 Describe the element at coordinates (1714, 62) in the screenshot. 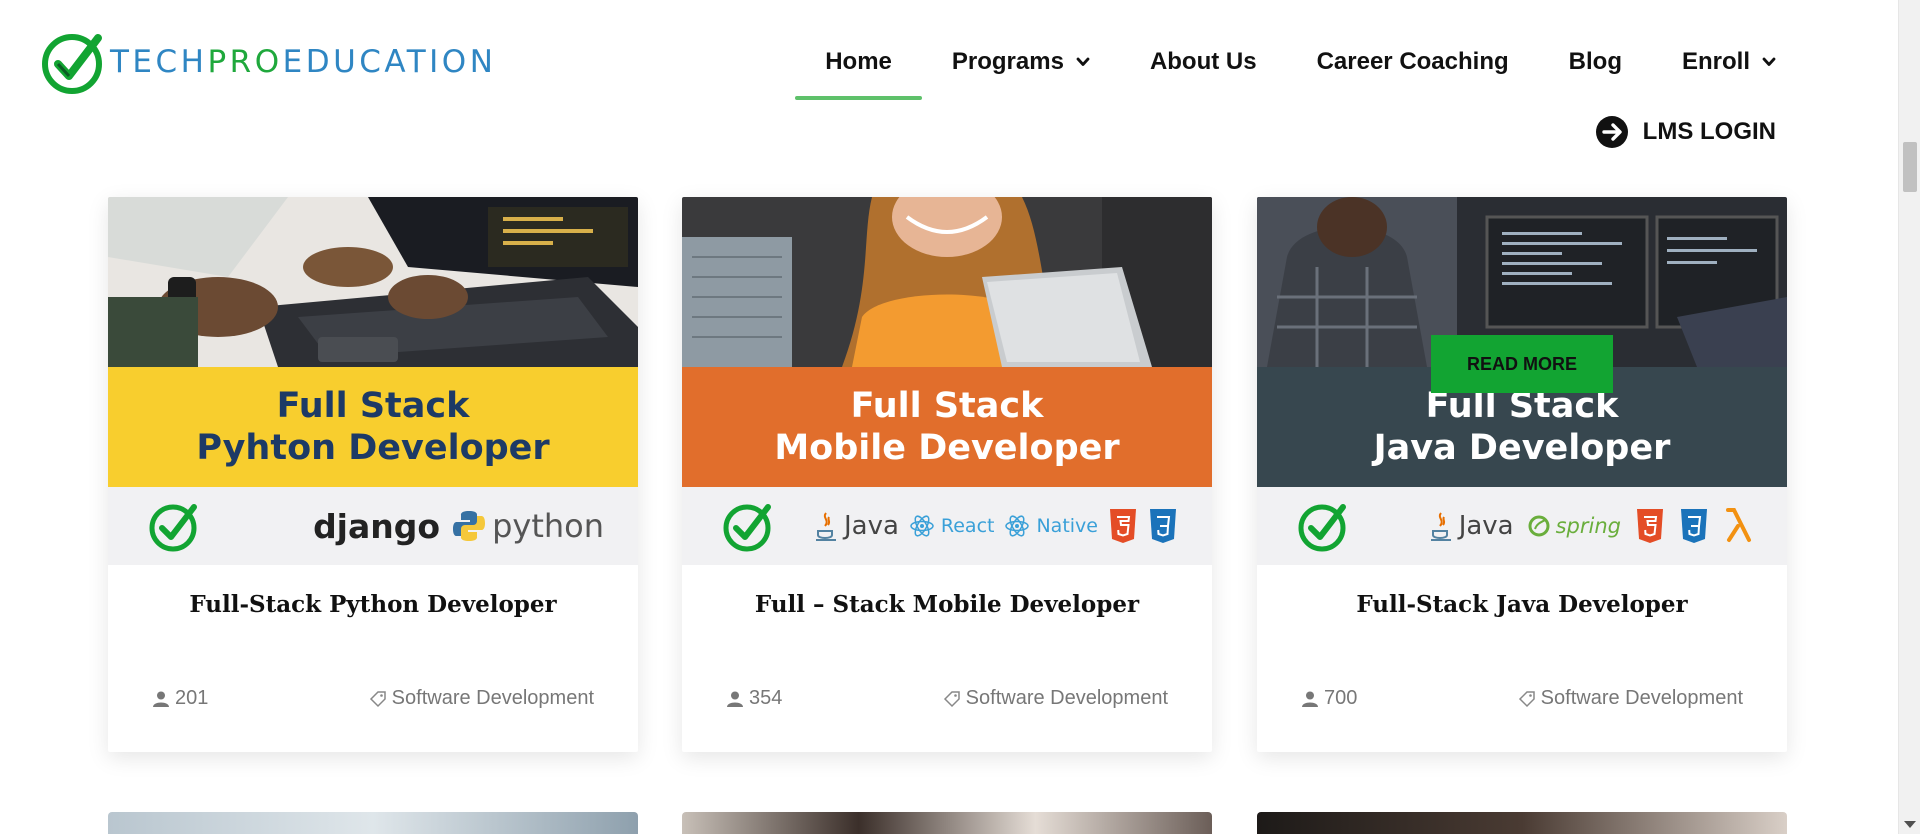

I see `nav-enroll: Enroll` at that location.